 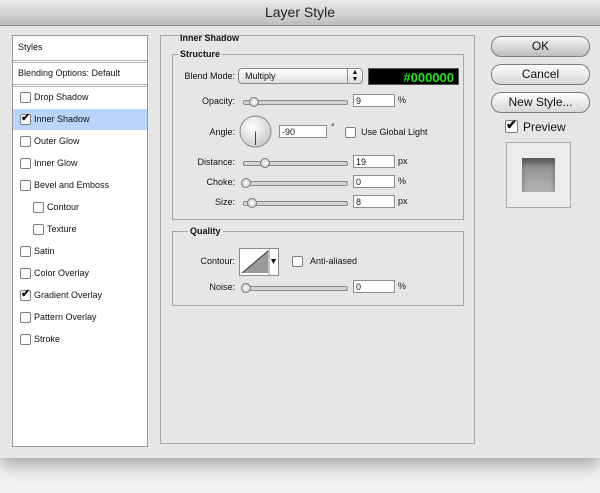 I want to click on distance-label: Distance:, so click(x=216, y=162).